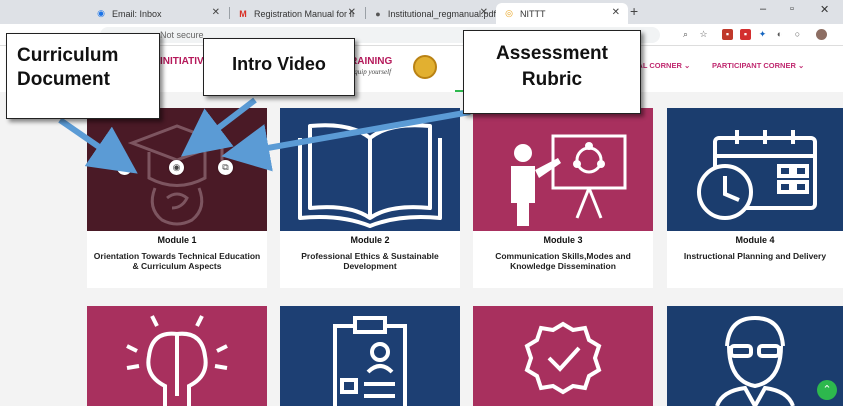  Describe the element at coordinates (83, 76) in the screenshot. I see `callout-curriculum-document: Curriculum Document` at that location.